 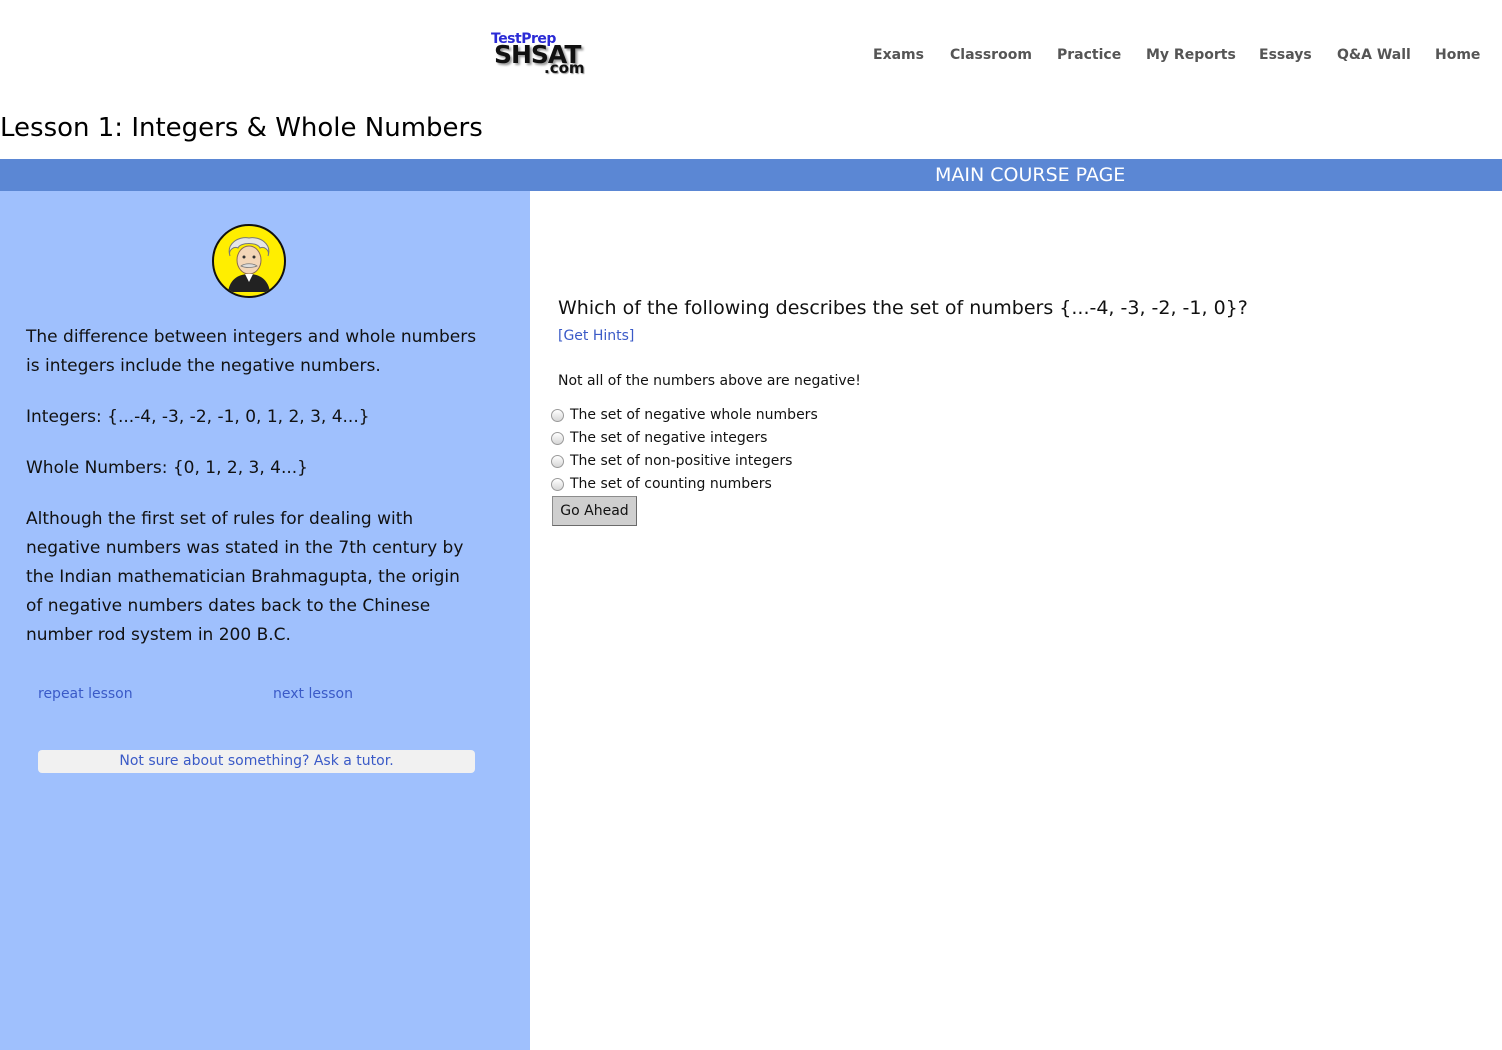 I want to click on go-ahead-button: Go Ahead, so click(x=594, y=511).